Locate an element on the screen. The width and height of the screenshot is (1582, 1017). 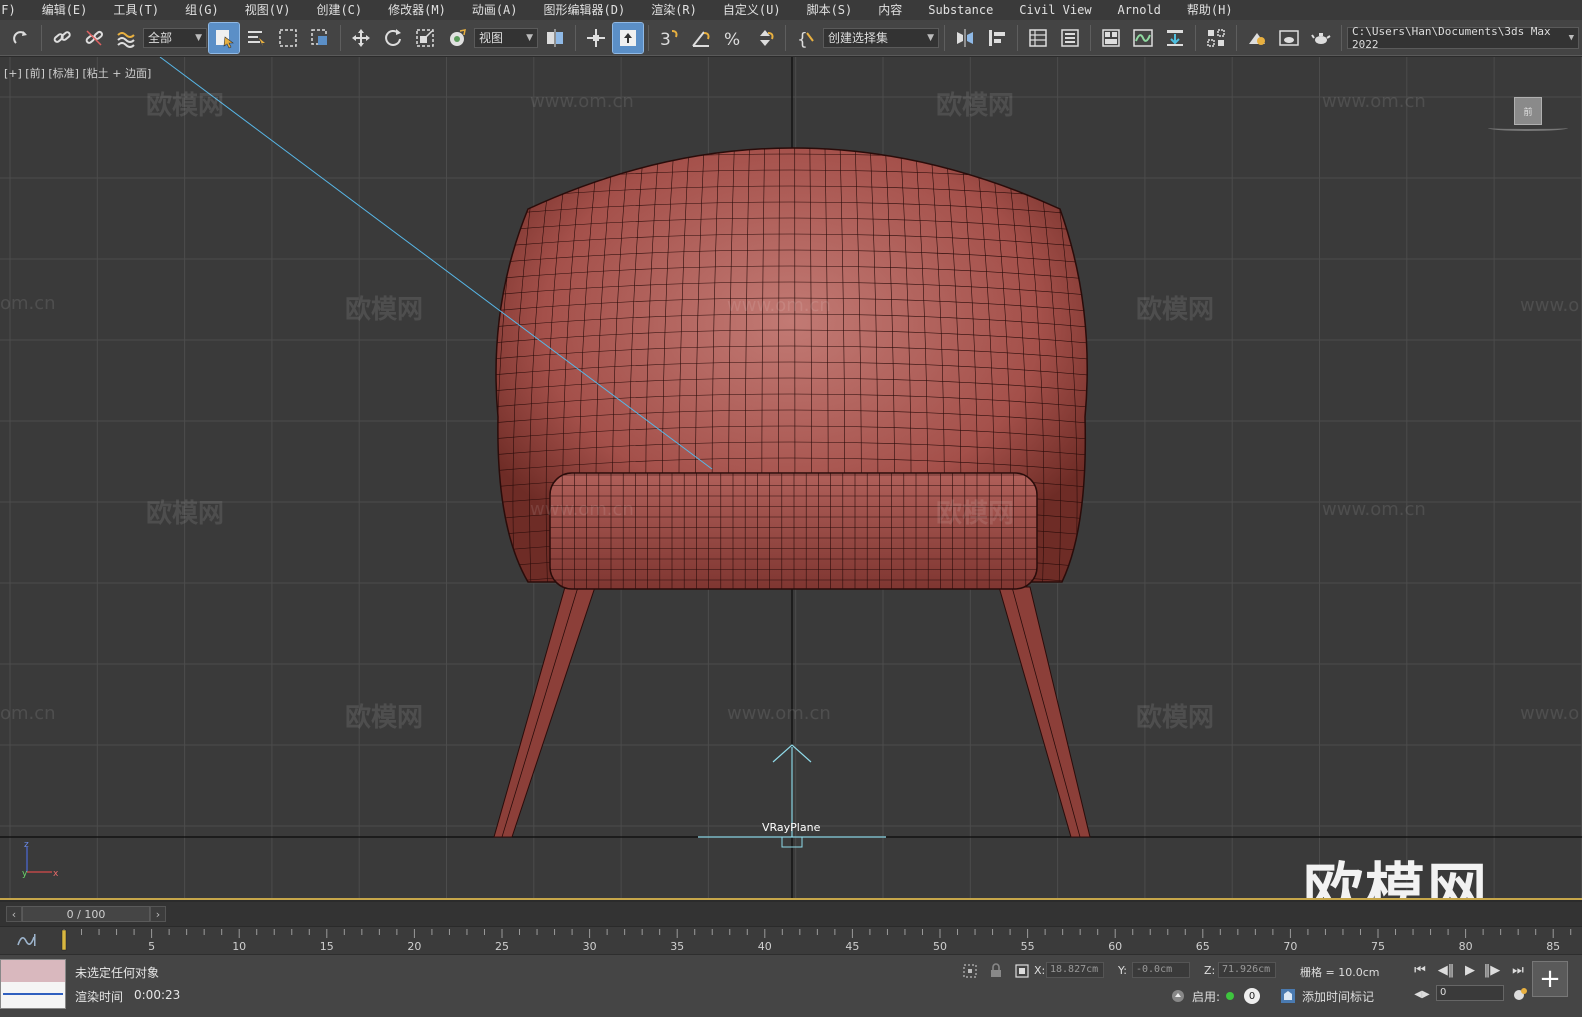
selection-filter-dropdown: 全部 ▼ is located at coordinates (175, 37).